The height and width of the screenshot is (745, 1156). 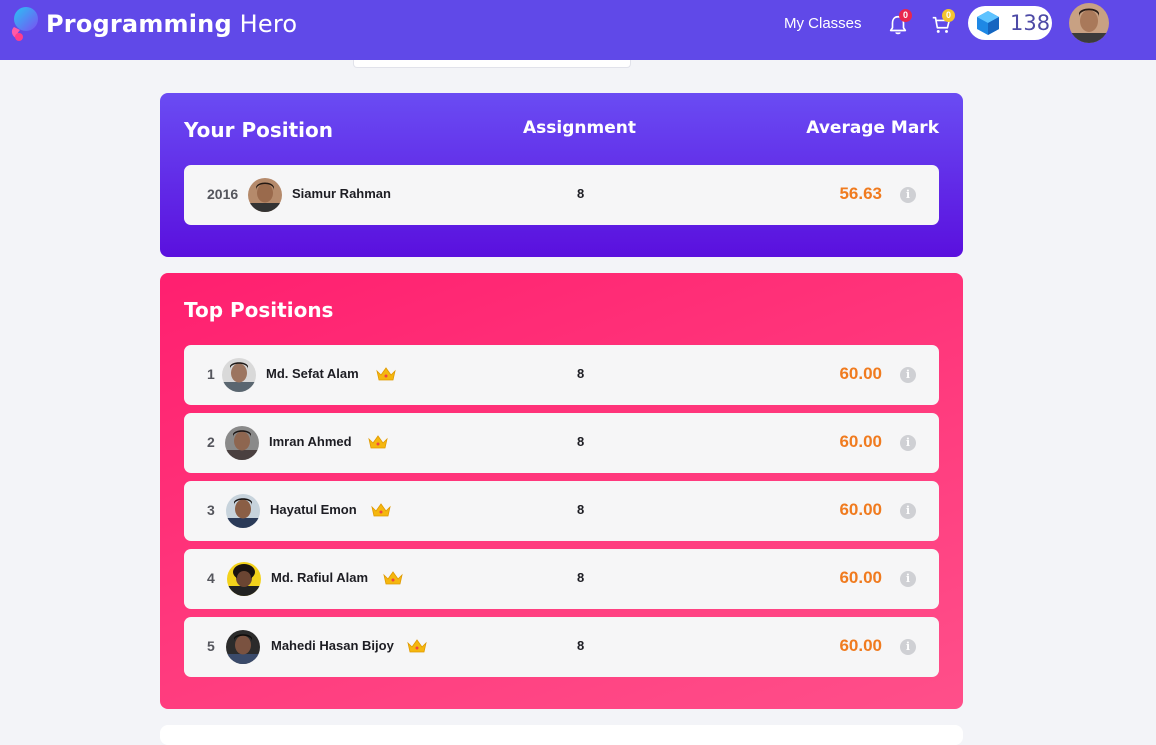 What do you see at coordinates (211, 374) in the screenshot?
I see `rank: 1` at bounding box center [211, 374].